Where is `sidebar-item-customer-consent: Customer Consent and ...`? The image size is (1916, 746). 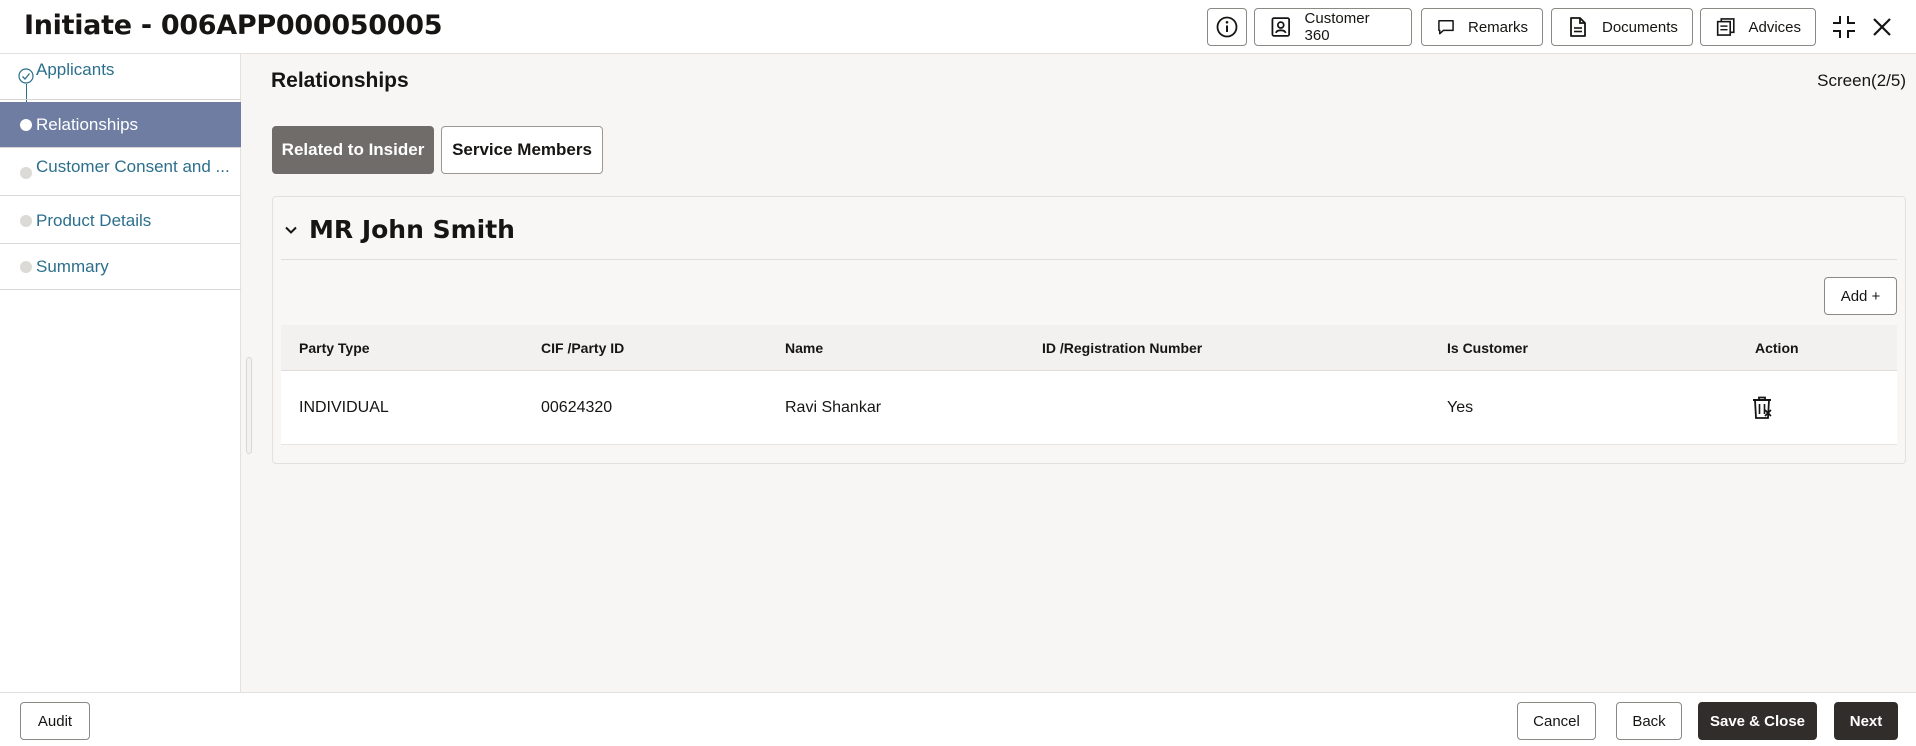
sidebar-item-customer-consent: Customer Consent and ... is located at coordinates (120, 173).